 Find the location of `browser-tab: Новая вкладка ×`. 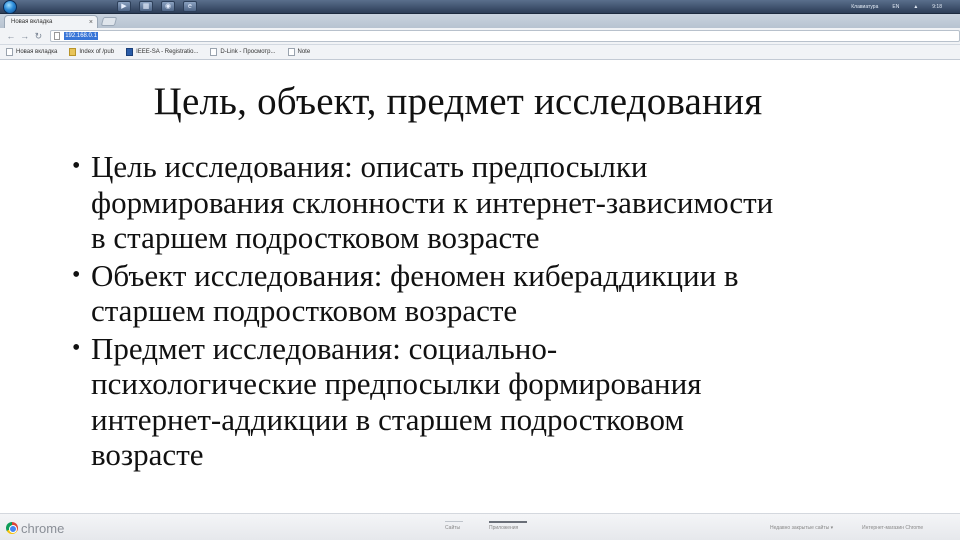

browser-tab: Новая вкладка × is located at coordinates (51, 21).